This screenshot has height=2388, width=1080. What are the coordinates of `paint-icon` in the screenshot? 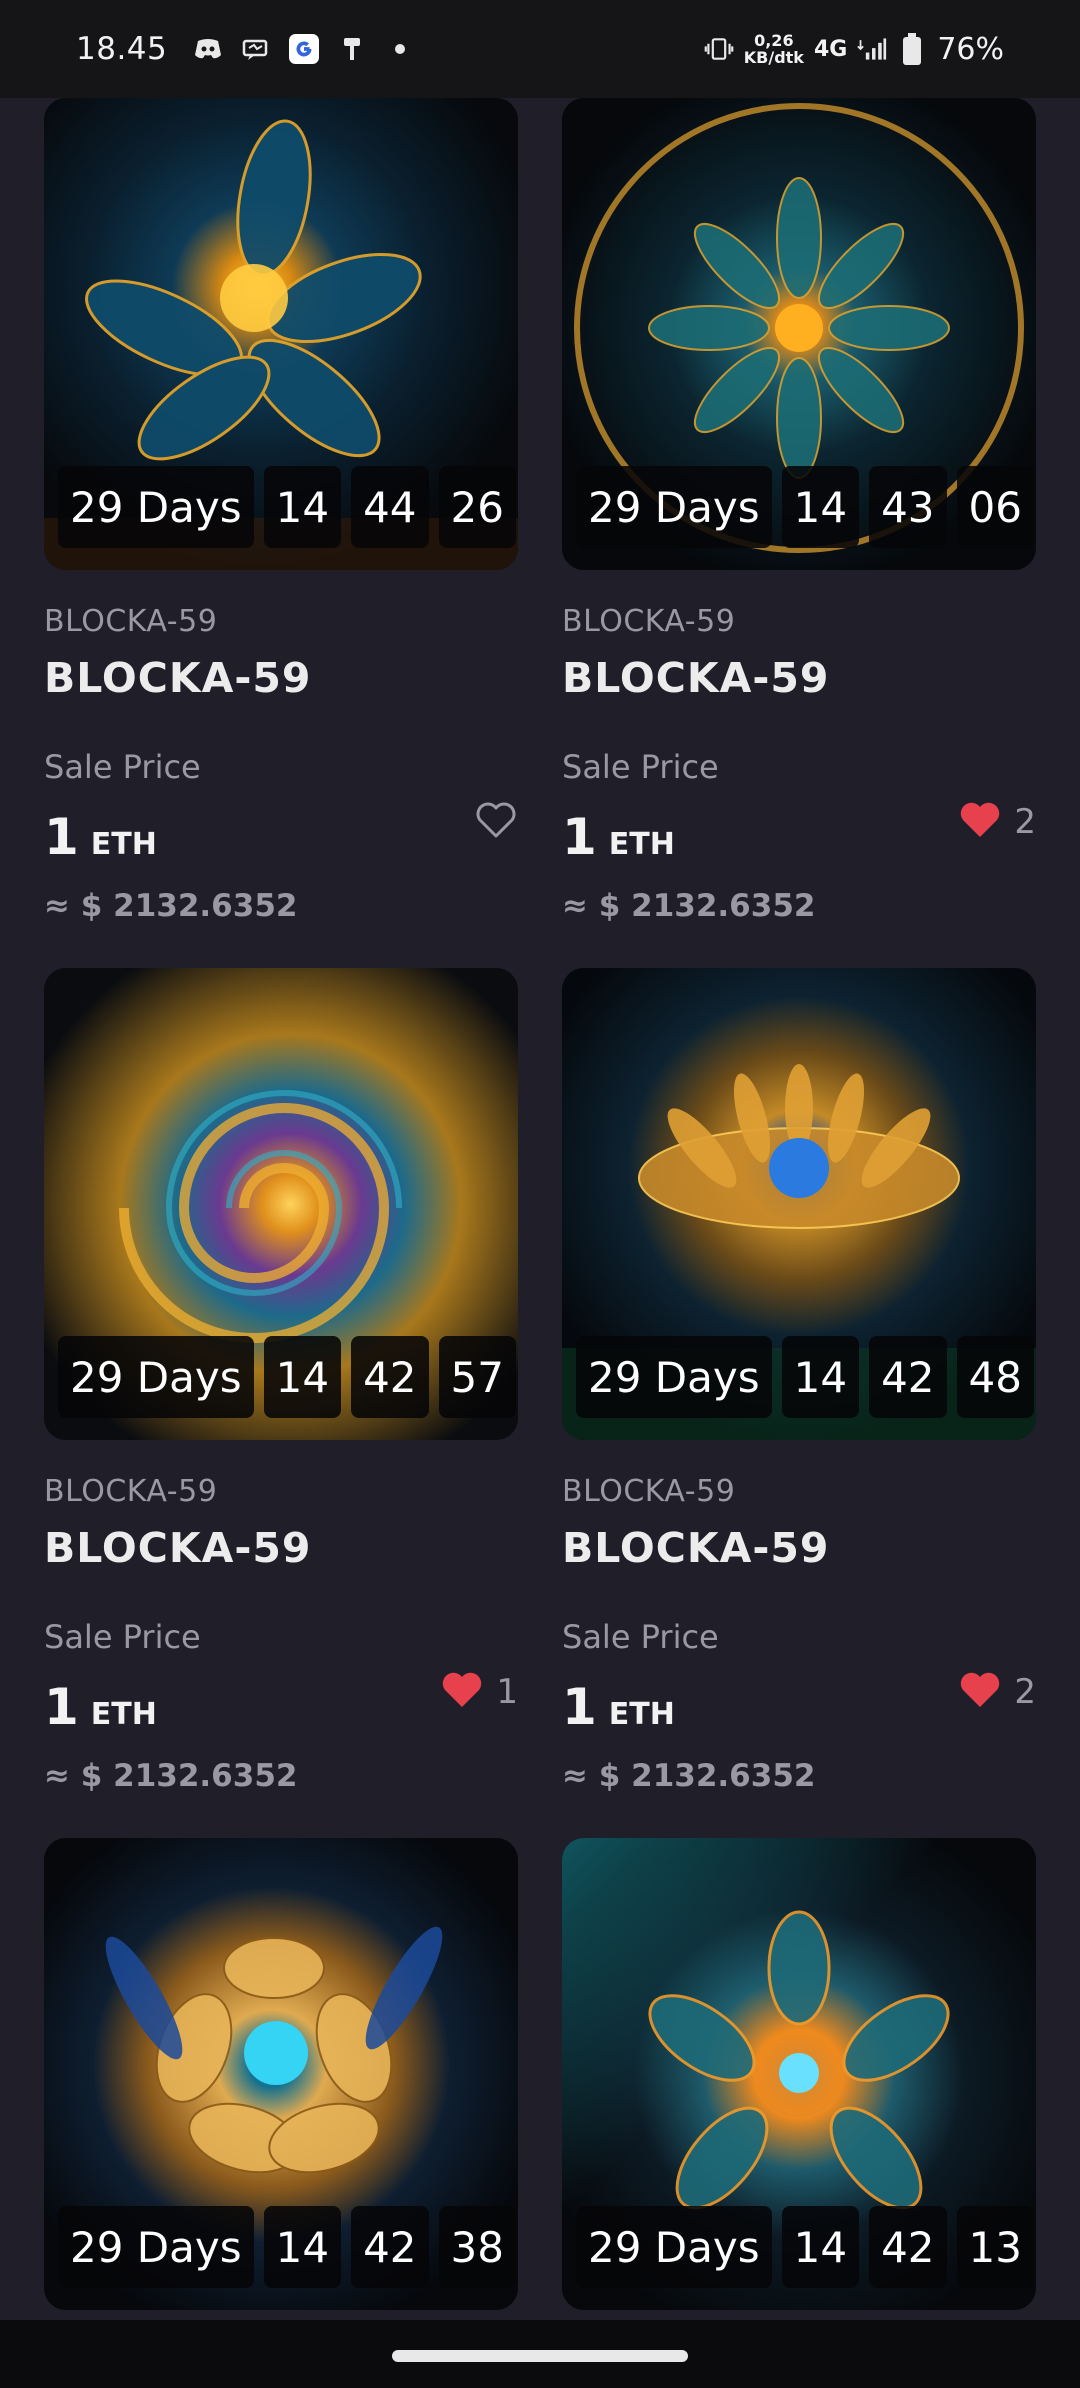 It's located at (352, 49).